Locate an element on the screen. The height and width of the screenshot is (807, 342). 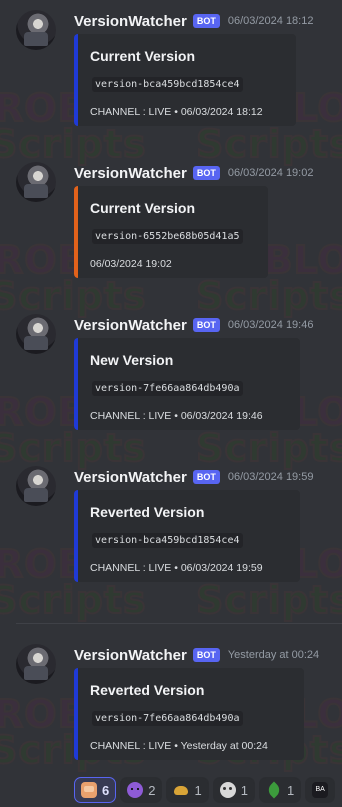
dog-emoji-icon is located at coordinates (181, 790).